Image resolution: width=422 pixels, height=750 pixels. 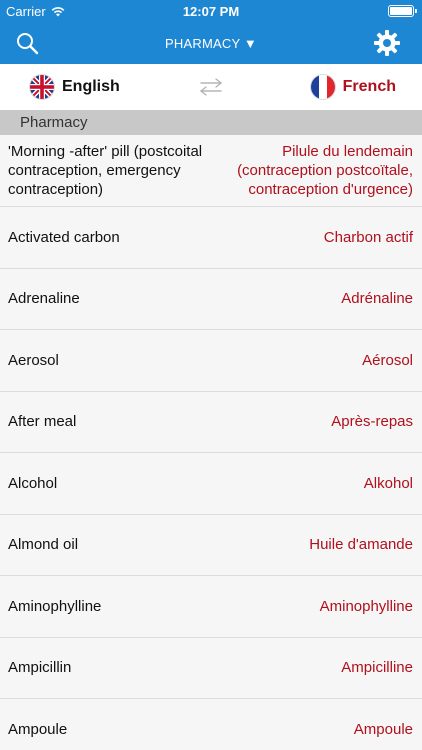 What do you see at coordinates (33, 483) in the screenshot?
I see `english-term: Alcohol` at bounding box center [33, 483].